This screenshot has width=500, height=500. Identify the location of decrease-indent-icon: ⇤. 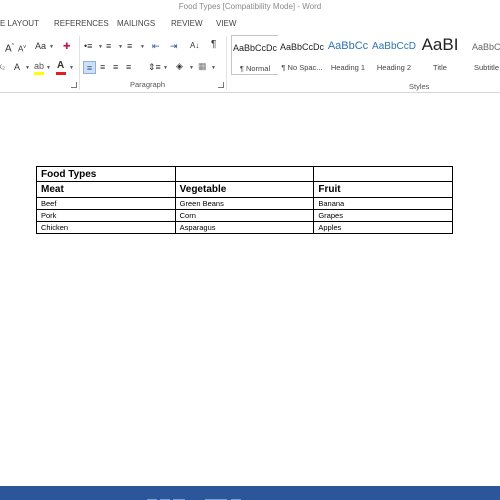
(156, 46).